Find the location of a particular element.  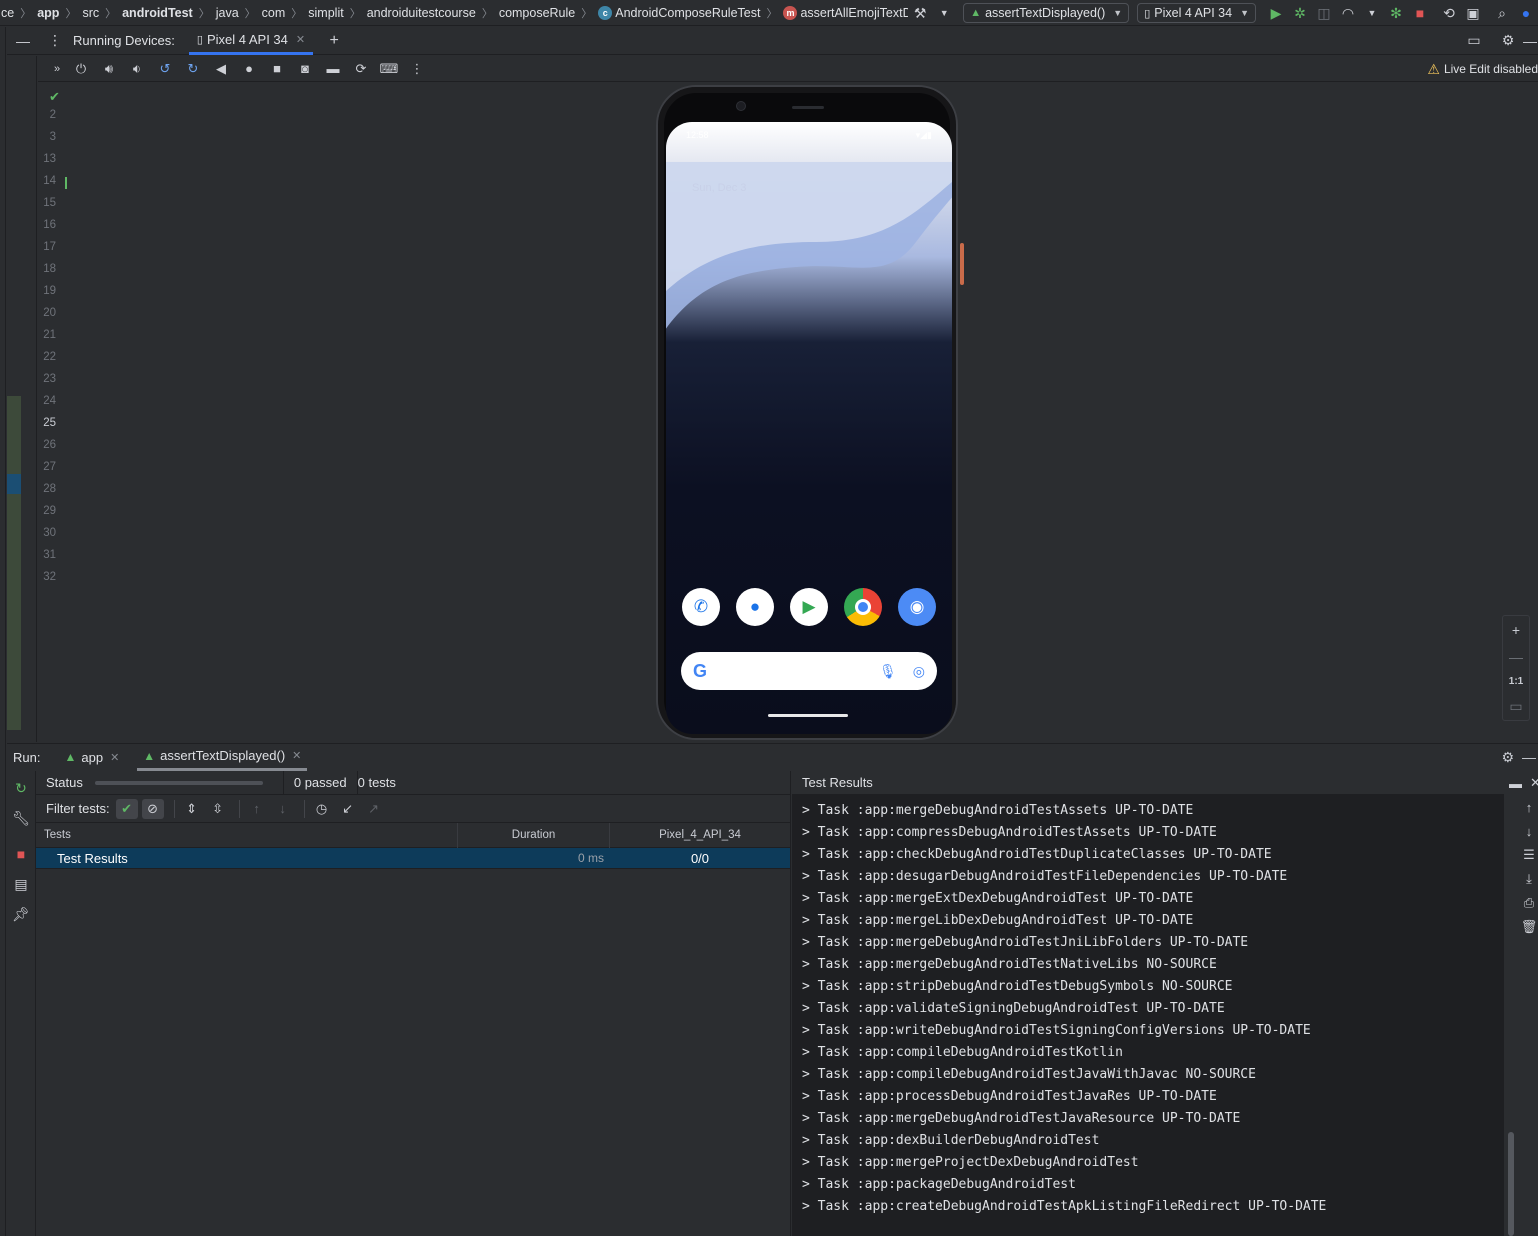

line-number: 19 is located at coordinates (49, 291).